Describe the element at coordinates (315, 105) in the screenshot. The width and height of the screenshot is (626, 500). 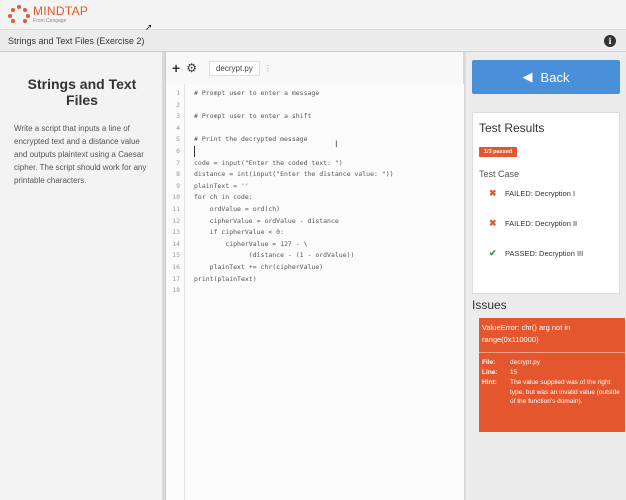
I see `code-line: 2` at that location.